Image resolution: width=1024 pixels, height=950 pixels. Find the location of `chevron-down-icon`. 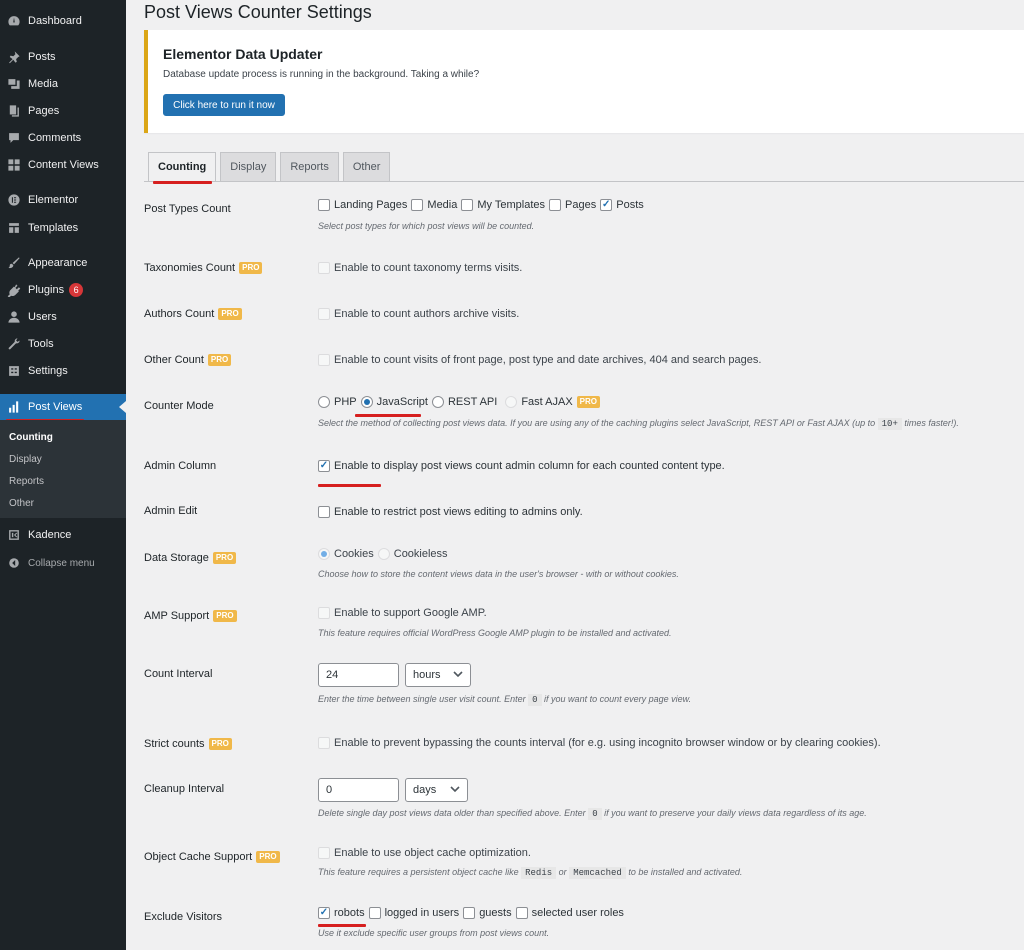

chevron-down-icon is located at coordinates (455, 790).